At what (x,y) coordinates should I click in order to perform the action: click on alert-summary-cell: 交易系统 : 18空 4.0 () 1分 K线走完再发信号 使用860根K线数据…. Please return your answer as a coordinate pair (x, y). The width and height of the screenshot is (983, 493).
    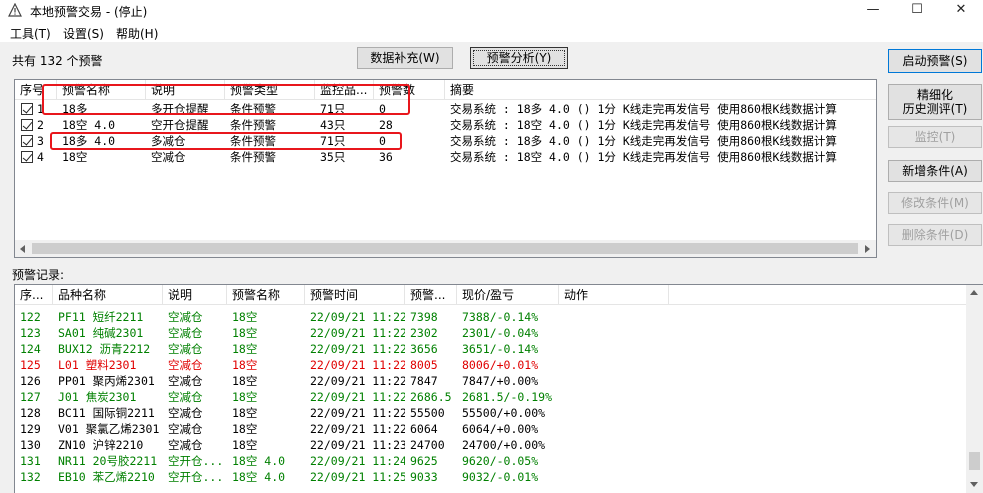
    Looking at the image, I should click on (643, 157).